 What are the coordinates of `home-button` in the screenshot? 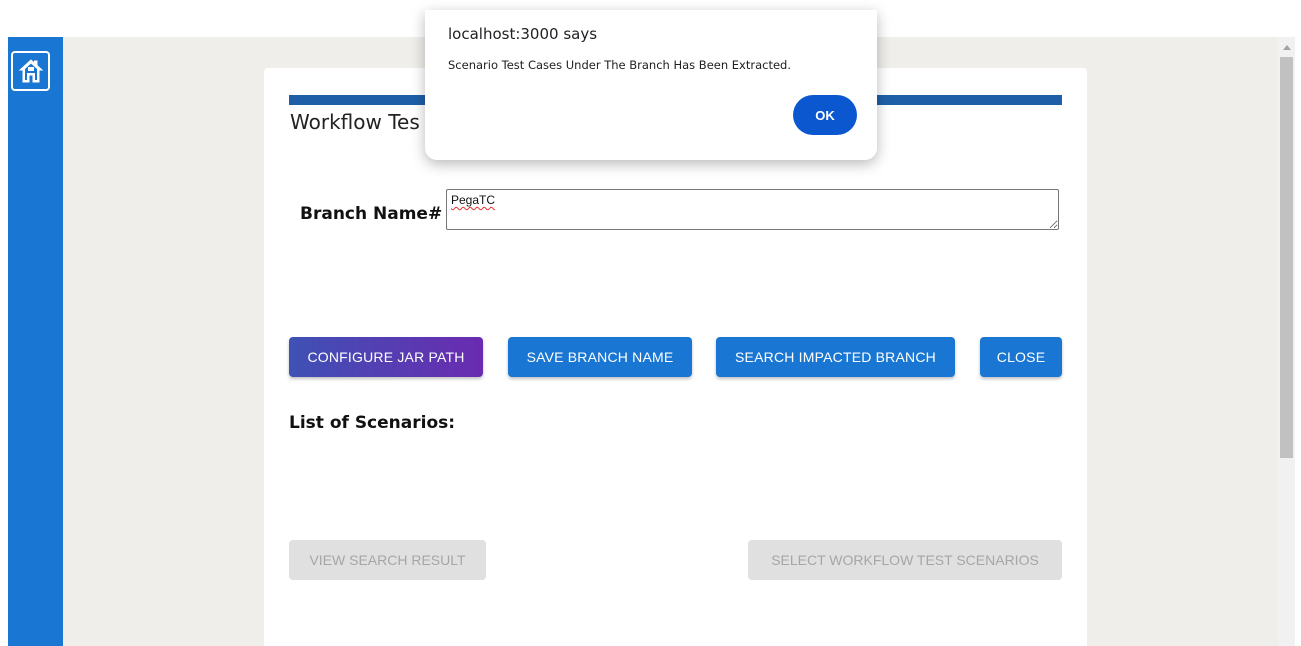 It's located at (30, 71).